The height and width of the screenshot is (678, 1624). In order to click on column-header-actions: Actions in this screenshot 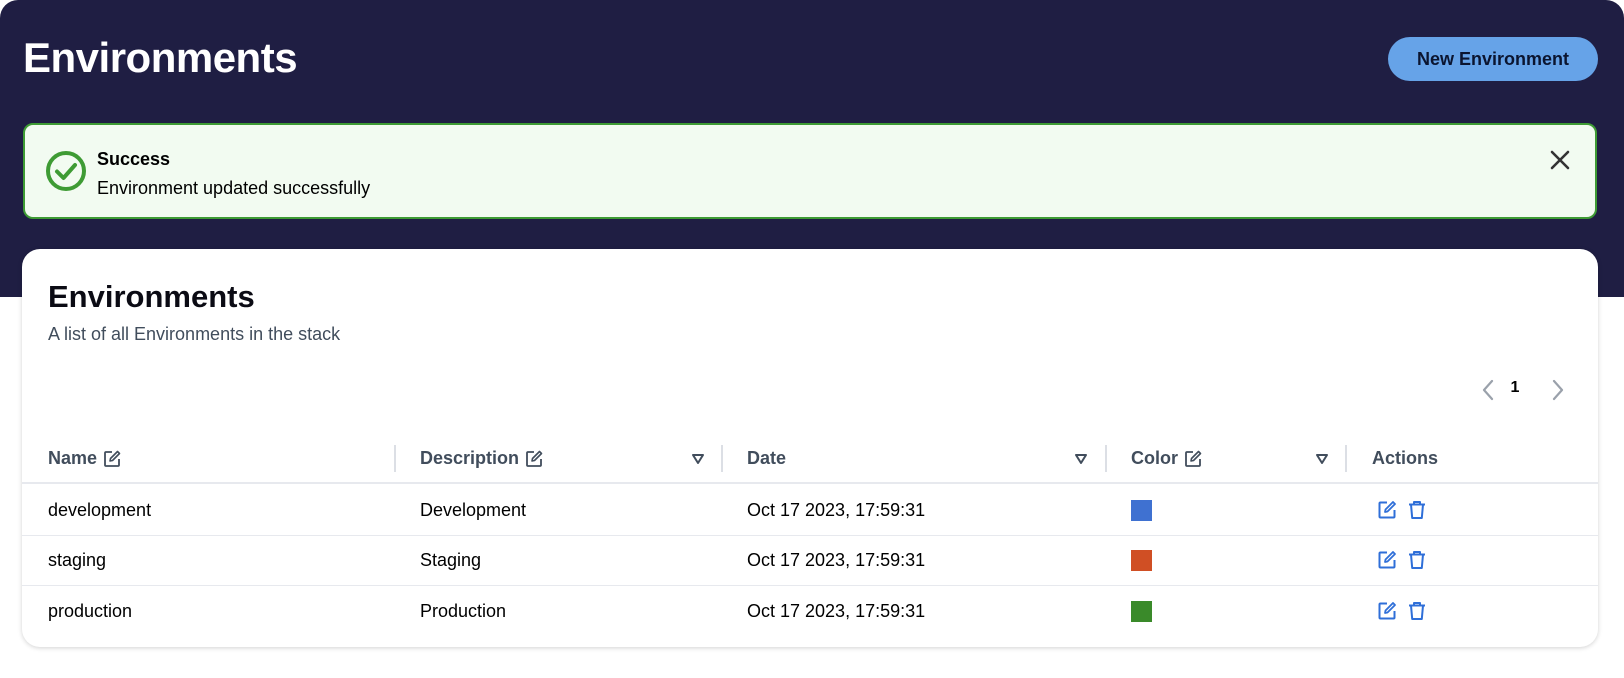, I will do `click(1405, 458)`.